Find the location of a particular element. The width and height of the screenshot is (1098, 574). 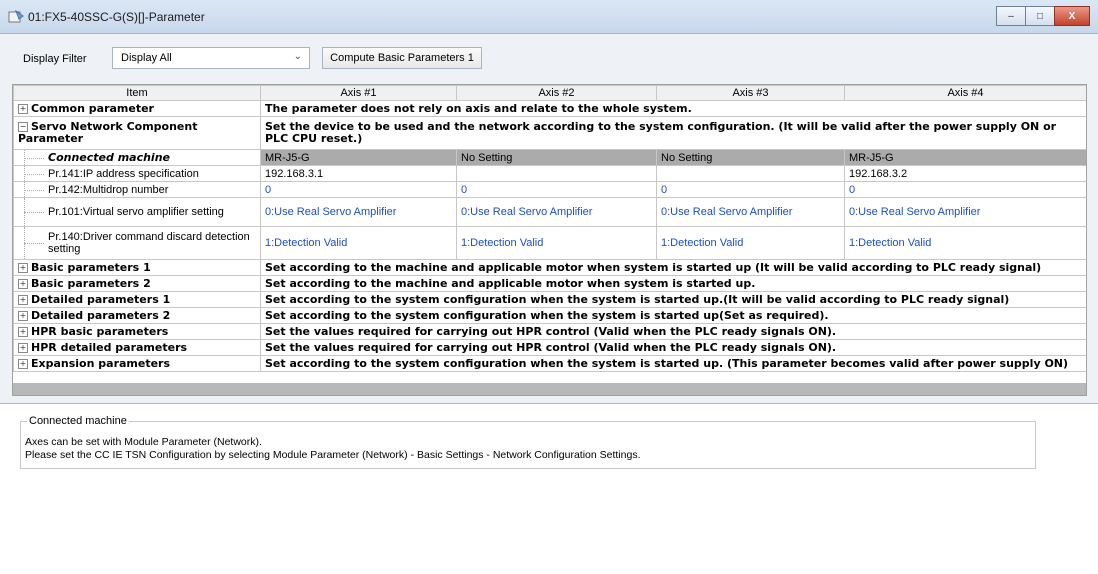

item-label: Pr.101:Virtual servo amplifier setting is located at coordinates (136, 212).